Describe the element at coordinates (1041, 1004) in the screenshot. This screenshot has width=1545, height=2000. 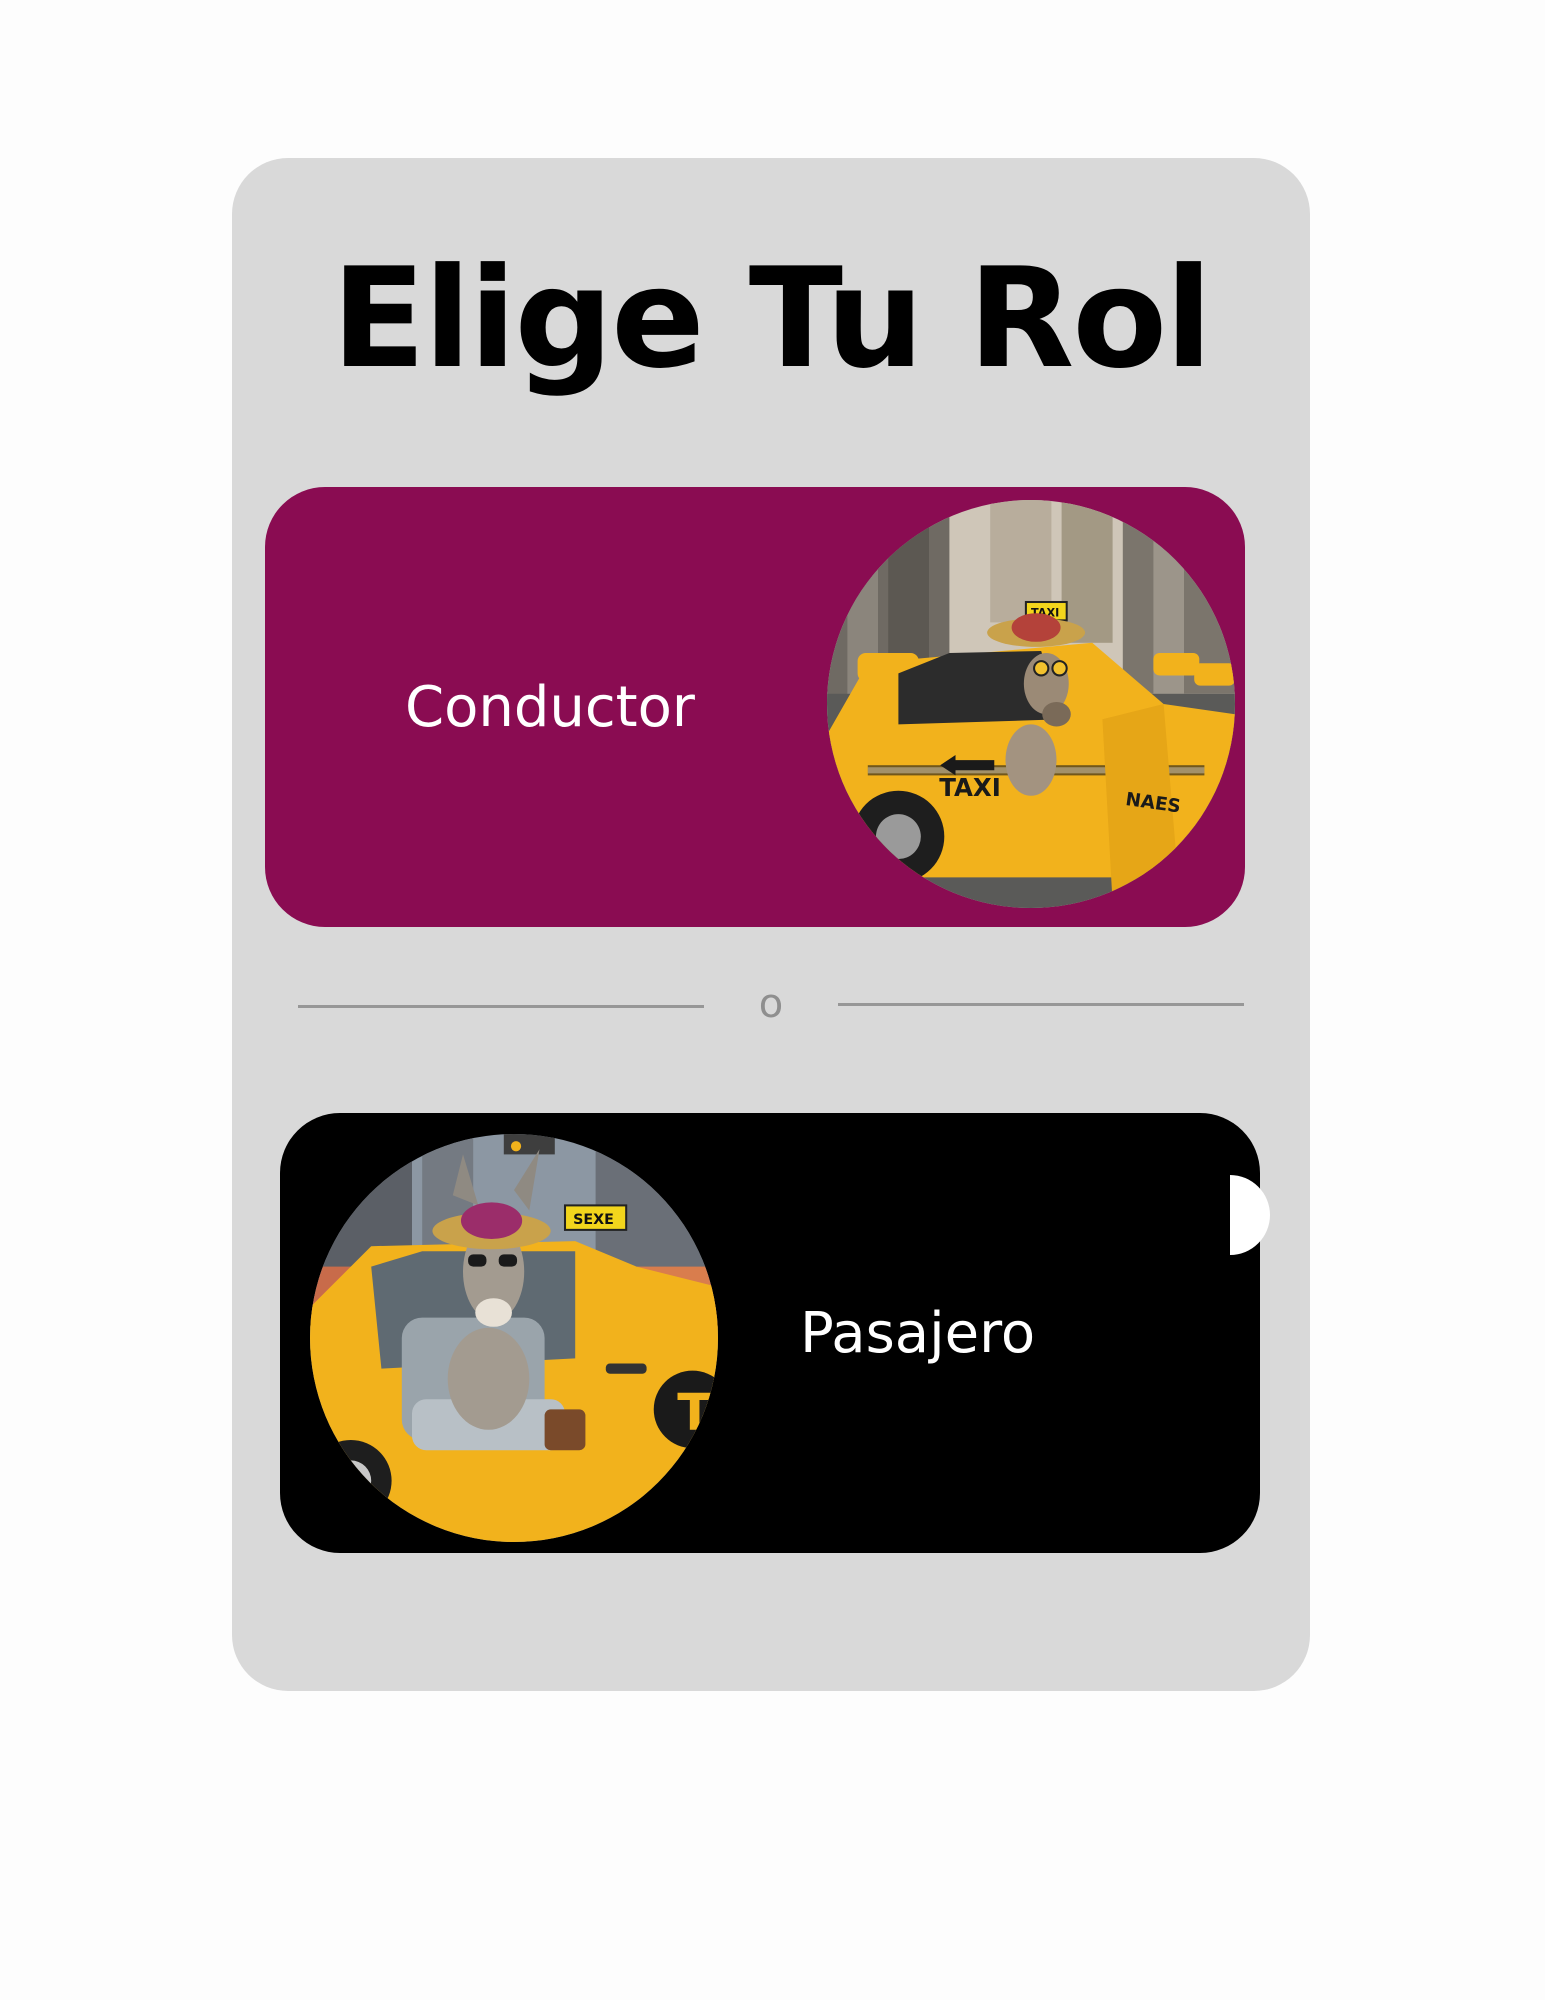
I see `divider-line-right` at that location.